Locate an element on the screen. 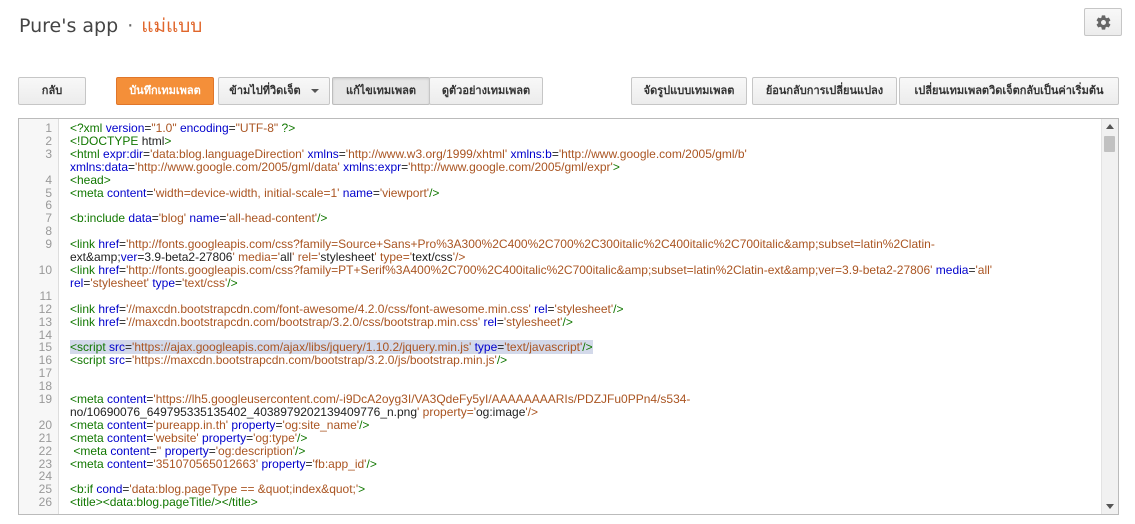 The height and width of the screenshot is (524, 1135). page-title: Pure's app · แม่แบบ is located at coordinates (110, 26).